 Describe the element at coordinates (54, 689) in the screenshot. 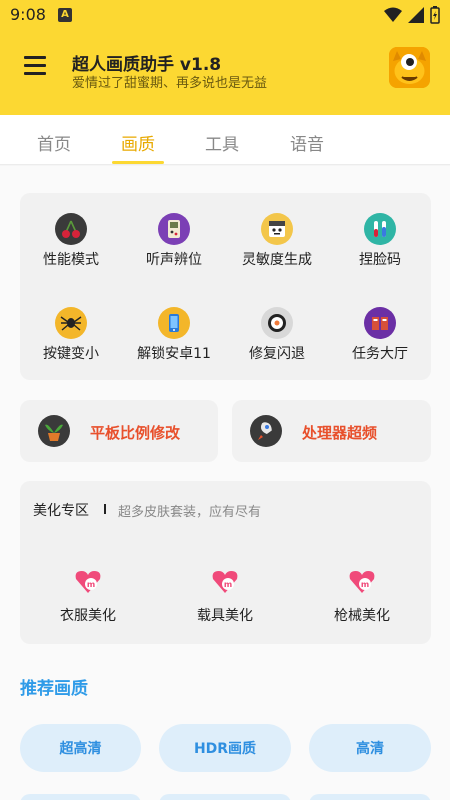

I see `recommend-title: 推荐画质` at that location.